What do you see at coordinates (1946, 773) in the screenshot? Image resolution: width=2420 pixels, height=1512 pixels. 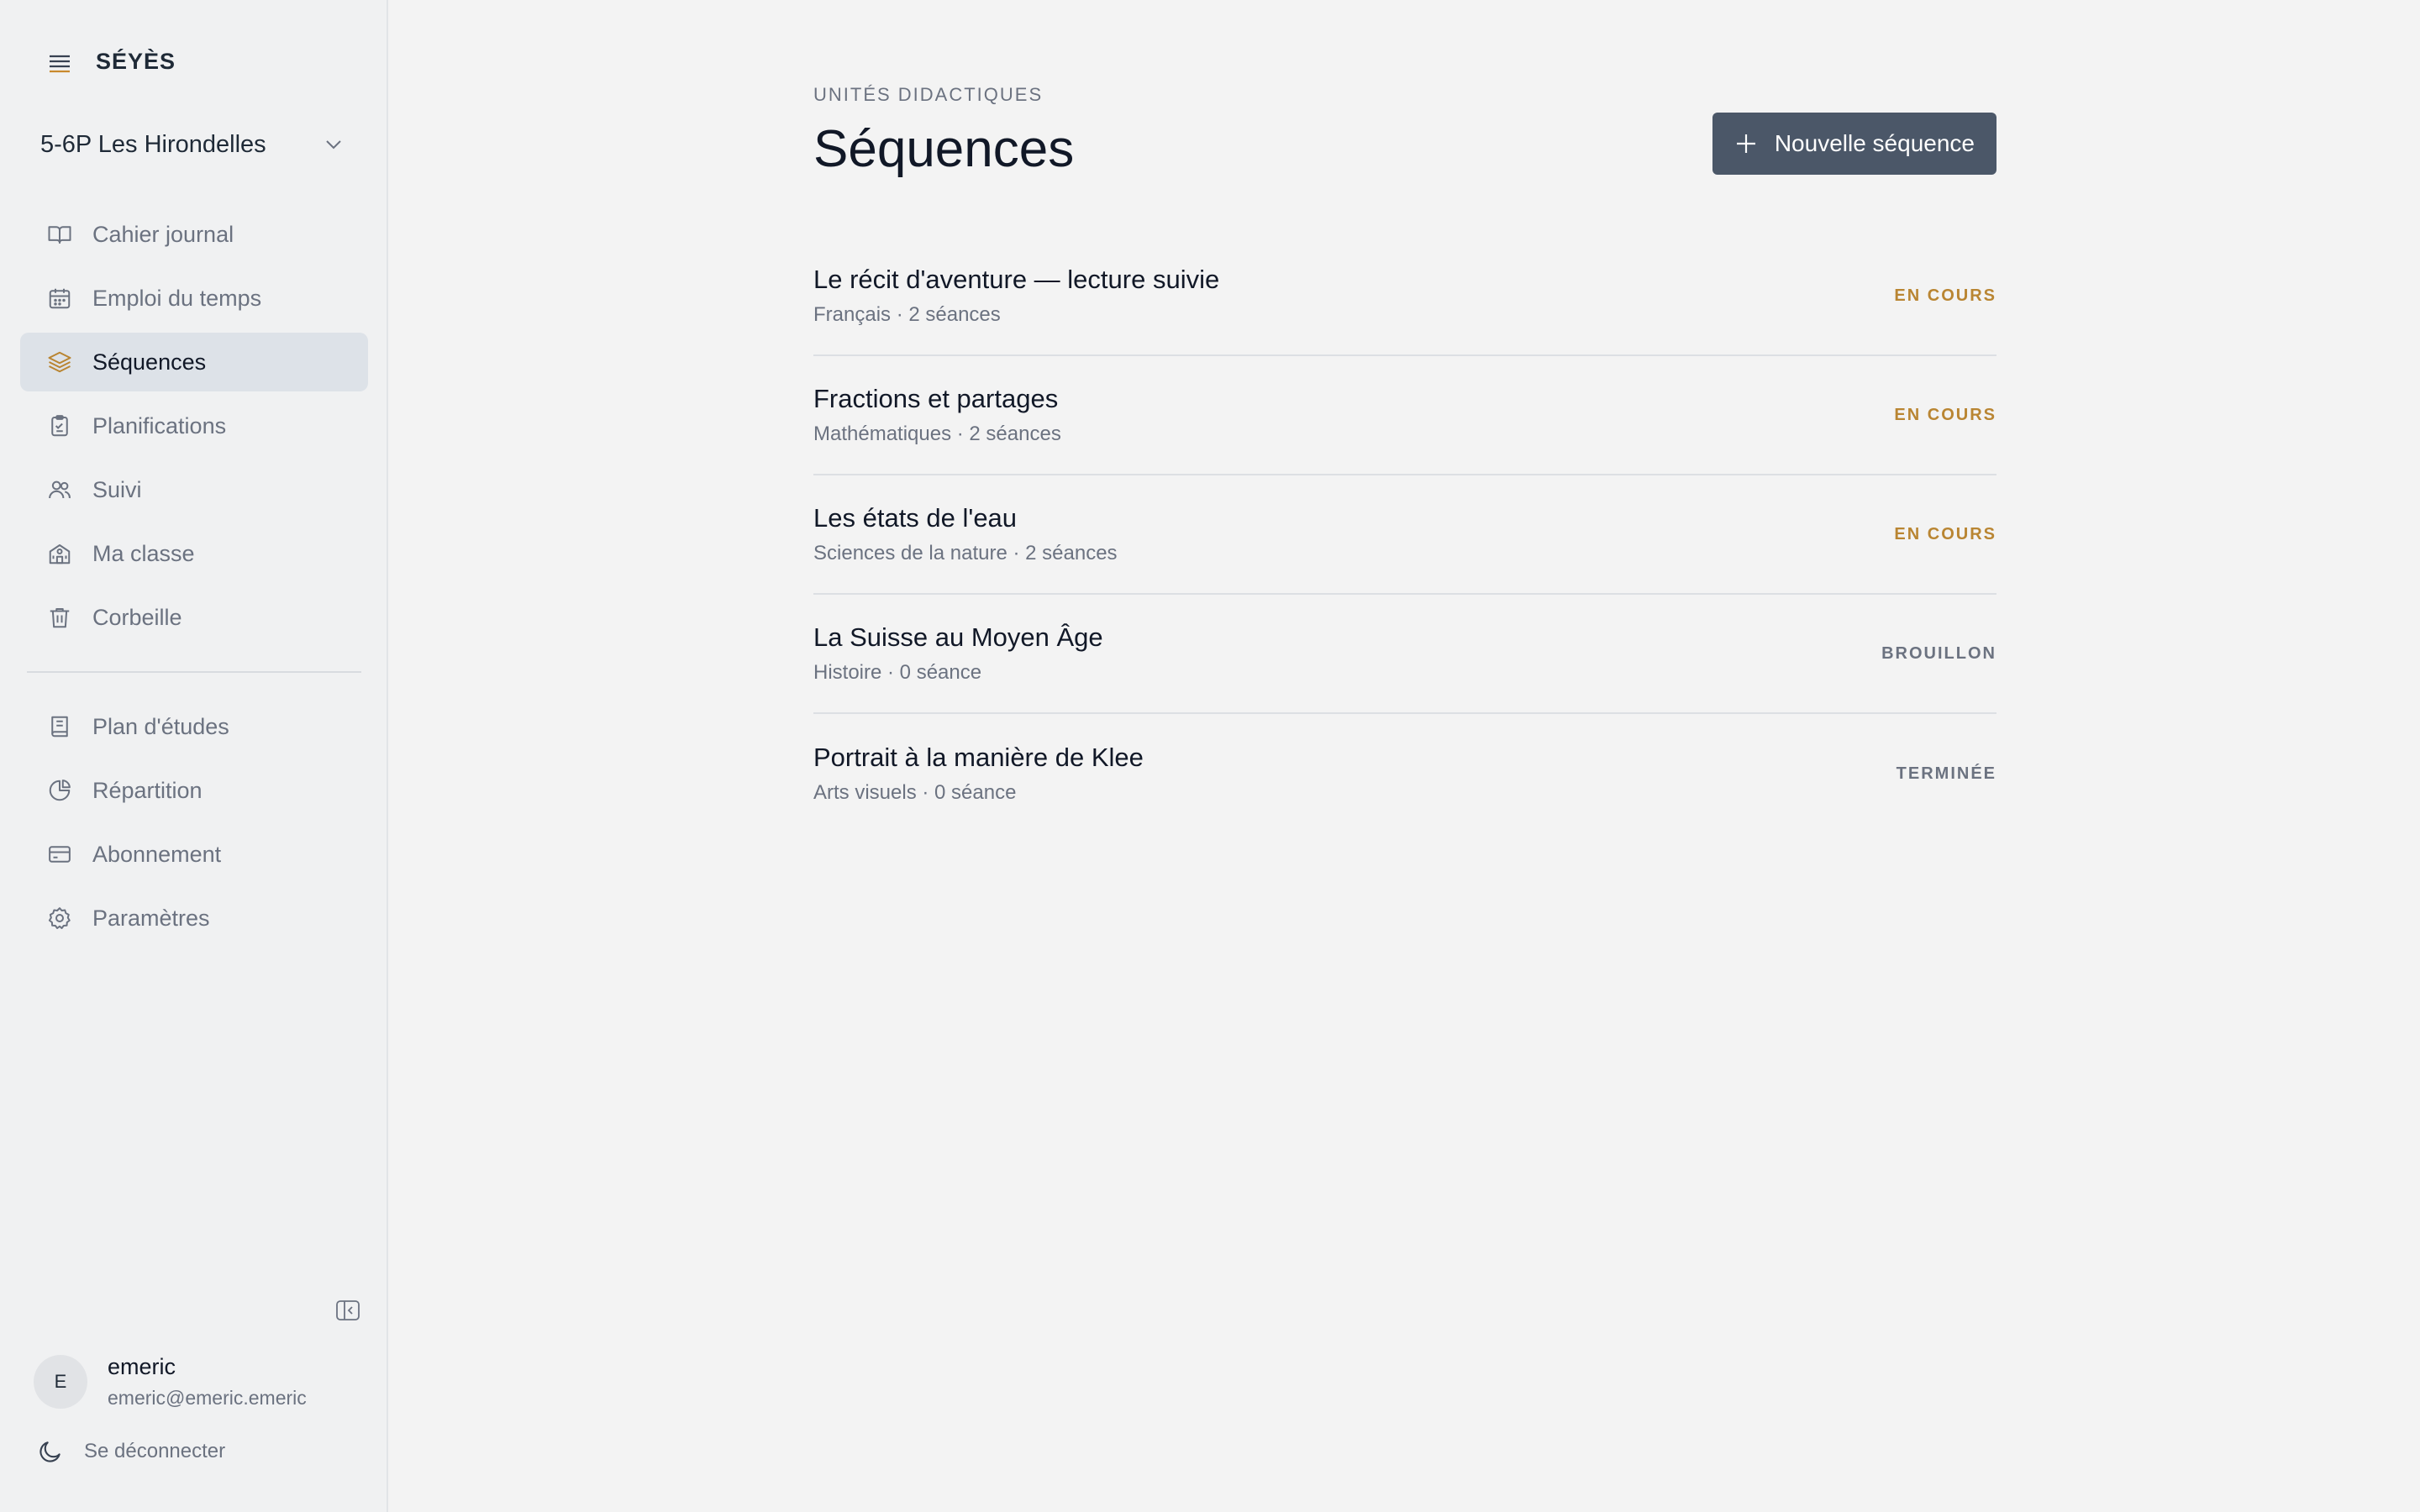 I see `status-badge: TERMINÉE` at bounding box center [1946, 773].